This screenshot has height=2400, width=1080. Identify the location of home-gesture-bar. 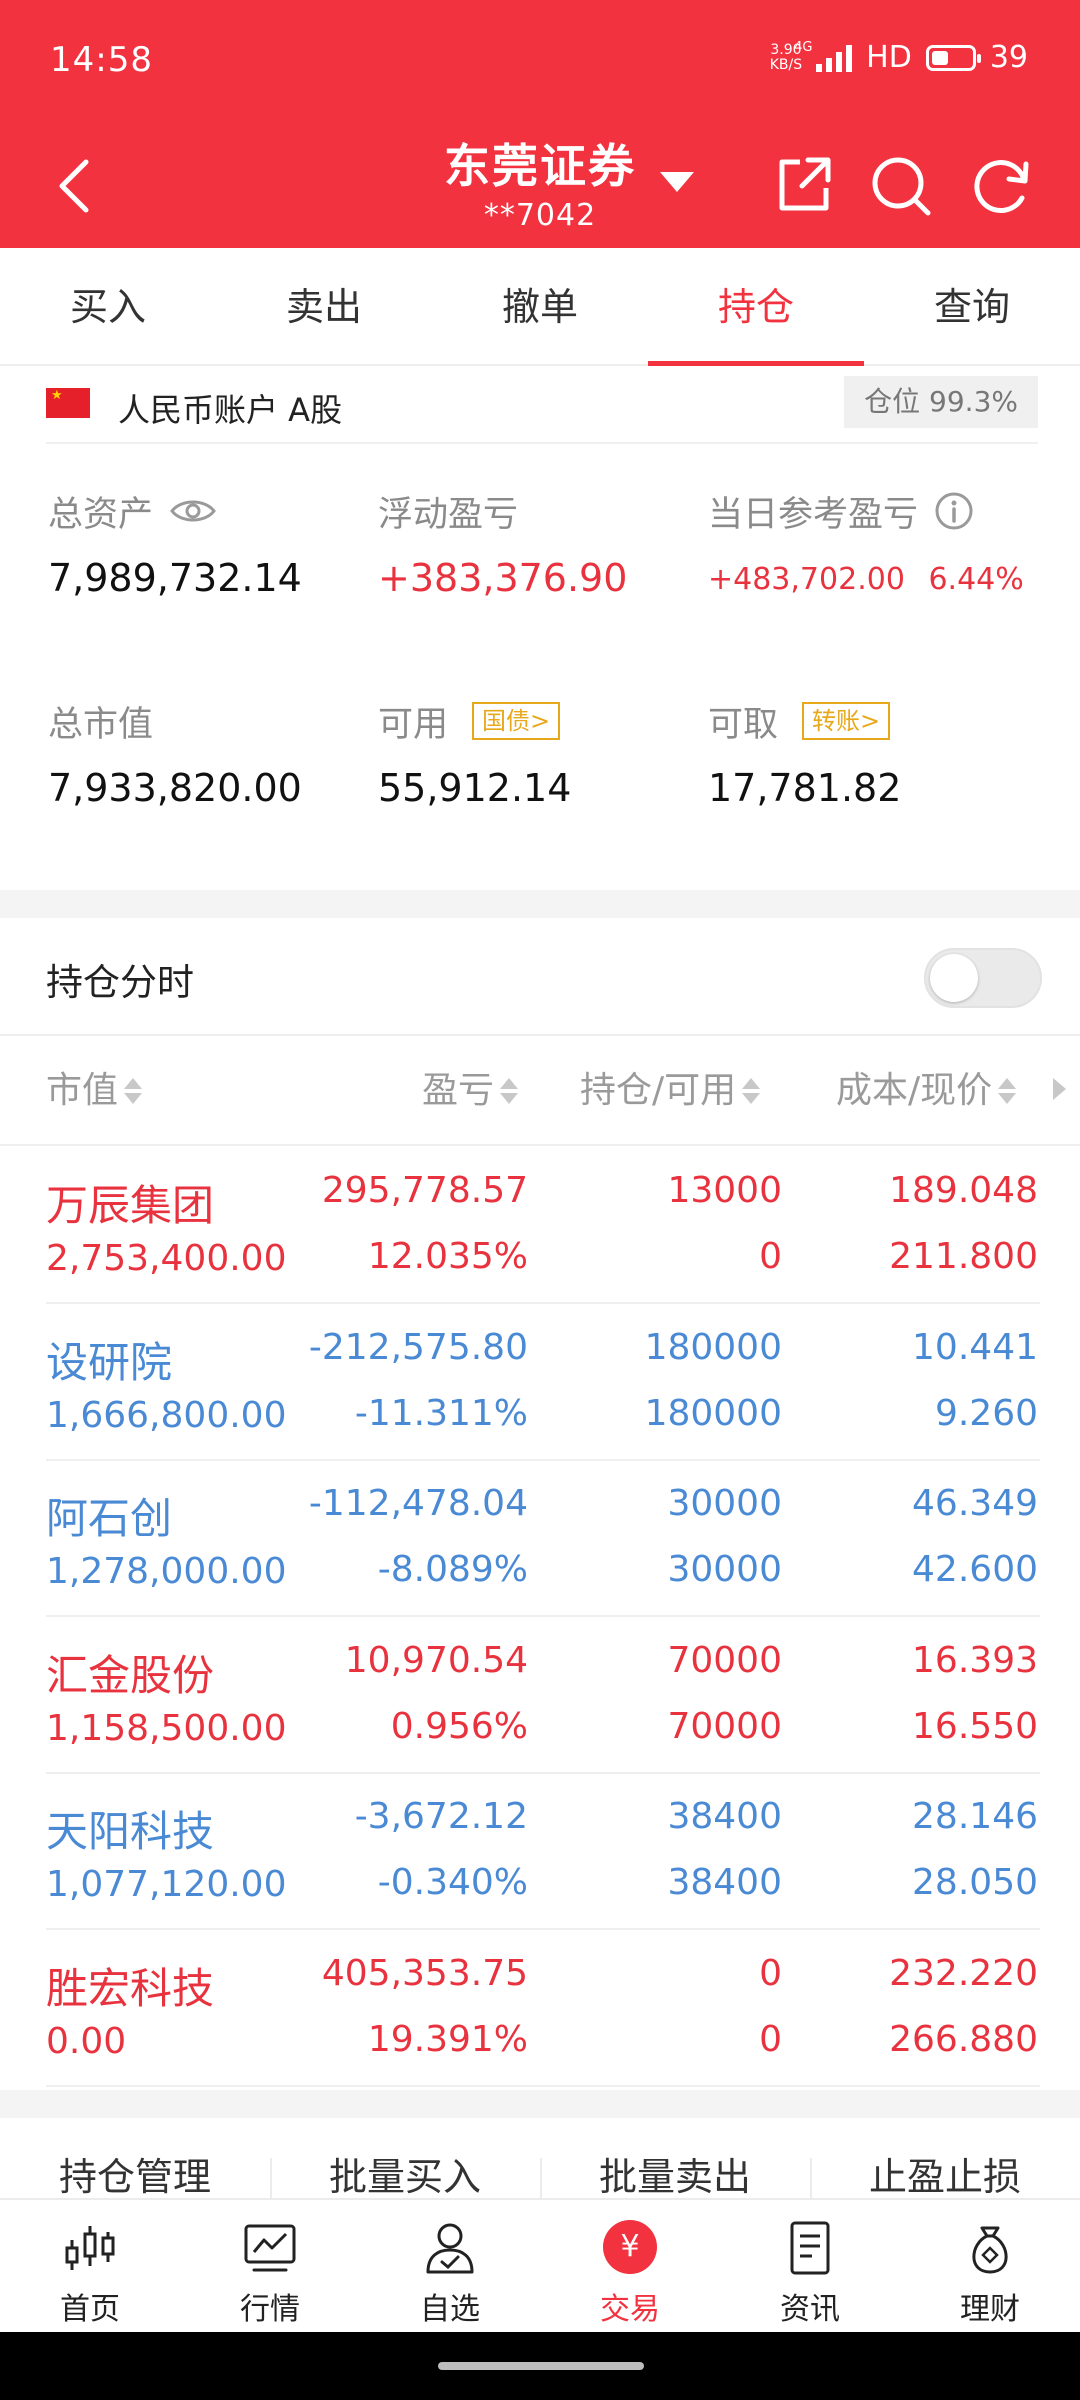
(541, 2366).